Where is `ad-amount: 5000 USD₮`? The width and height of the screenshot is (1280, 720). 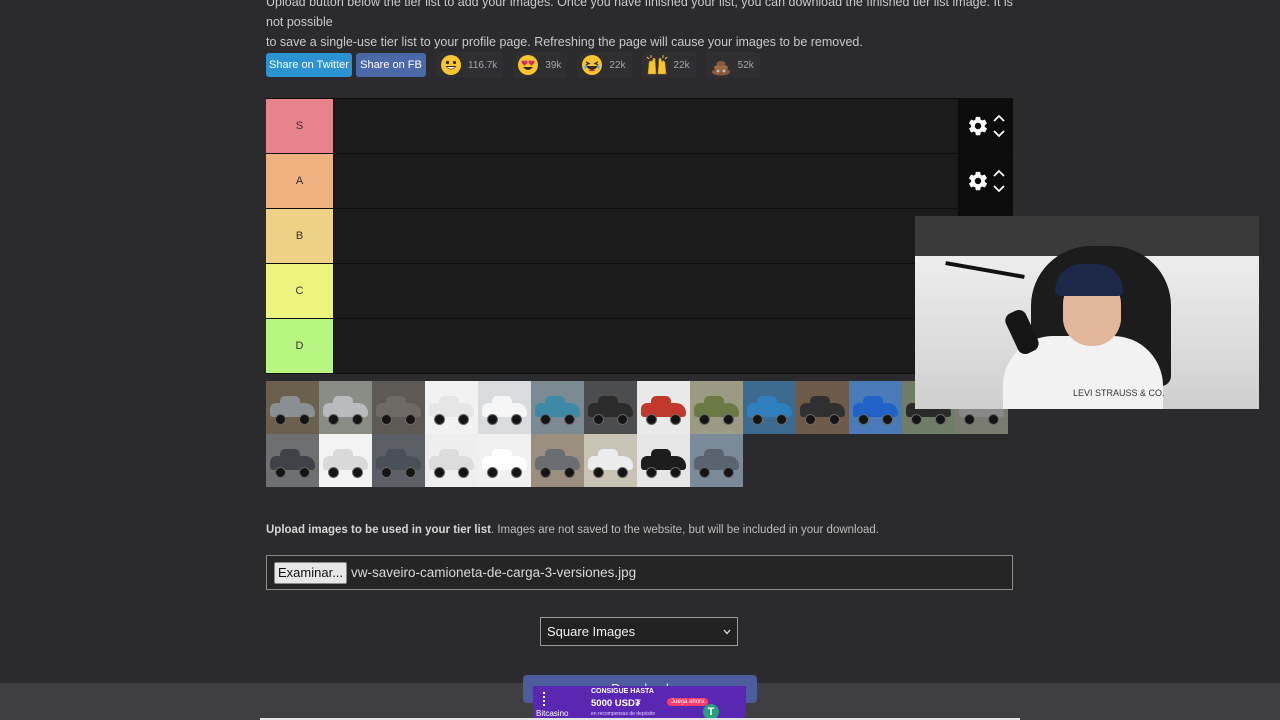
ad-amount: 5000 USD₮ is located at coordinates (616, 703).